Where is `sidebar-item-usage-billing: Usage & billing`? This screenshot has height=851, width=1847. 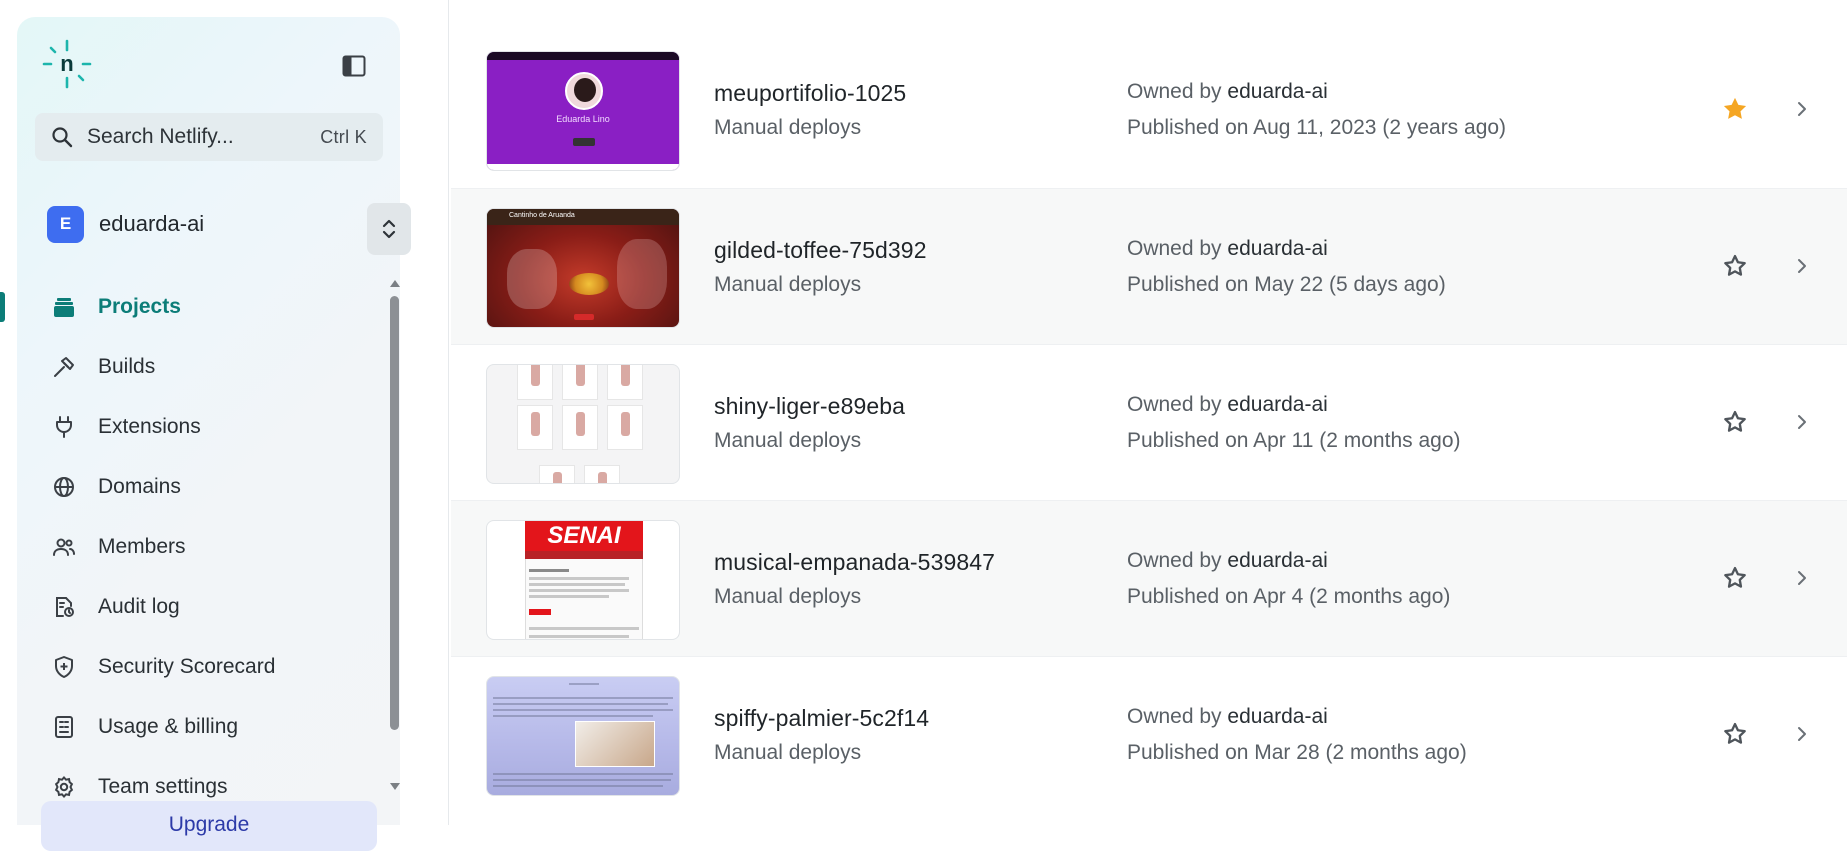
sidebar-item-usage-billing: Usage & billing is located at coordinates (200, 727).